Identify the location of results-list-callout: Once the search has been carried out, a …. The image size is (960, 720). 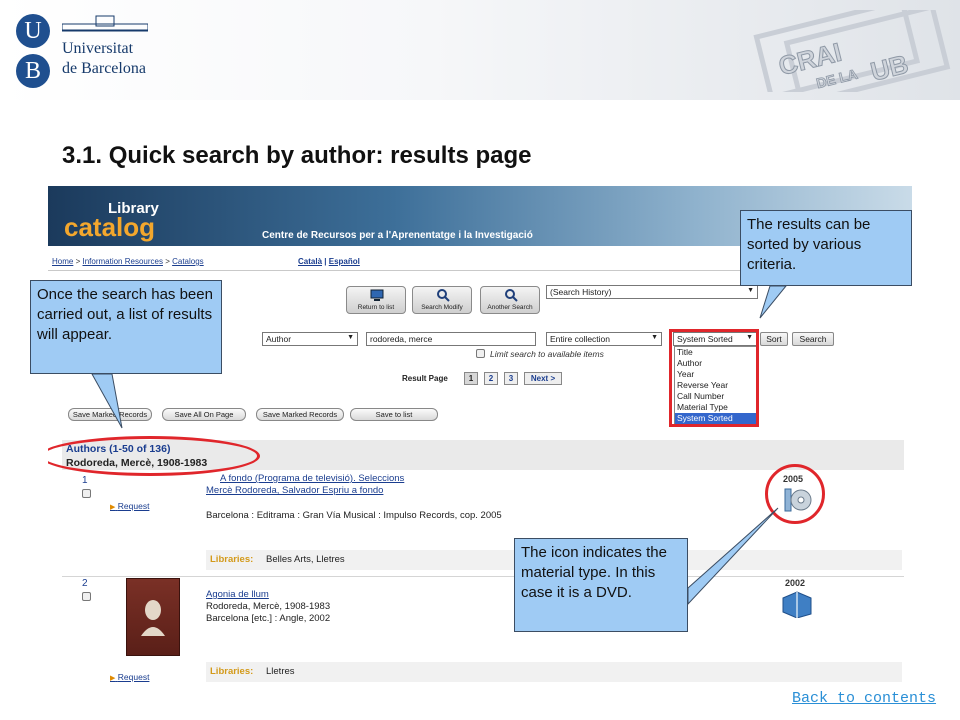
(126, 327).